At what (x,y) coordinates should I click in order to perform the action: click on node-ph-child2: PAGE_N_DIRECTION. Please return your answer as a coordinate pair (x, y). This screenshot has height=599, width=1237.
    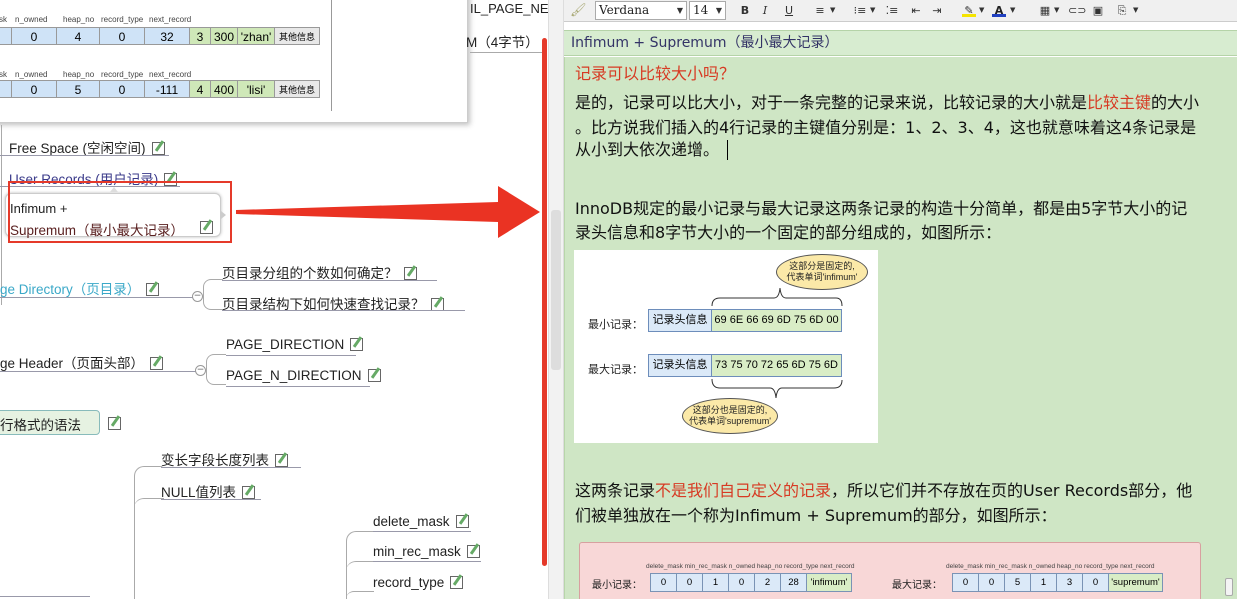
    Looking at the image, I should click on (303, 375).